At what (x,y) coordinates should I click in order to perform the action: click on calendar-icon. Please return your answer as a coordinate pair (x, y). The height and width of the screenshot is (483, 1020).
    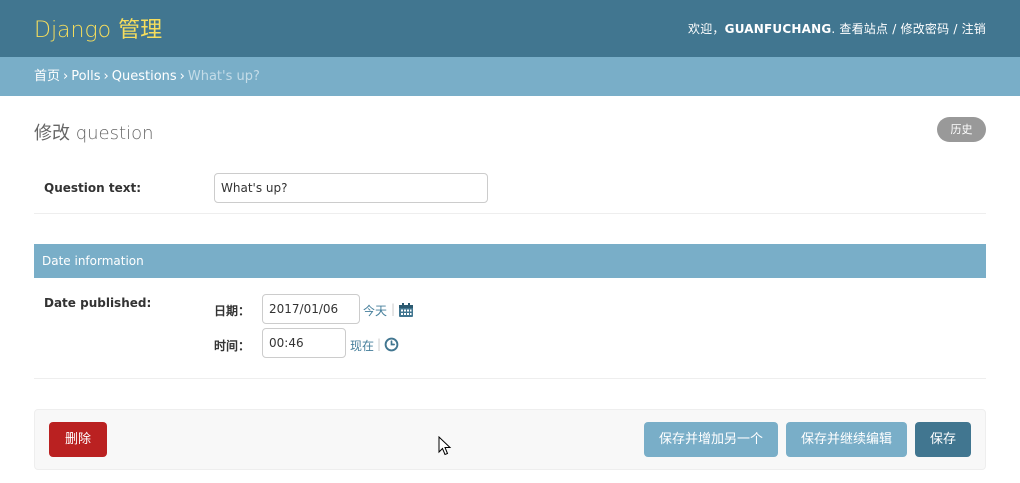
    Looking at the image, I should click on (406, 312).